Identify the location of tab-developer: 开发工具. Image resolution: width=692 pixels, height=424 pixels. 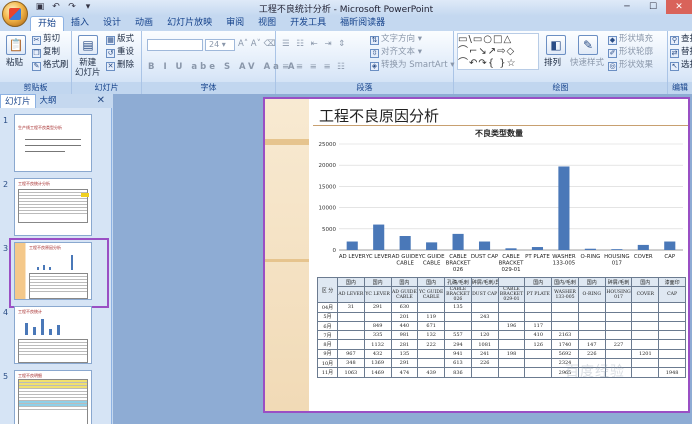
(308, 23).